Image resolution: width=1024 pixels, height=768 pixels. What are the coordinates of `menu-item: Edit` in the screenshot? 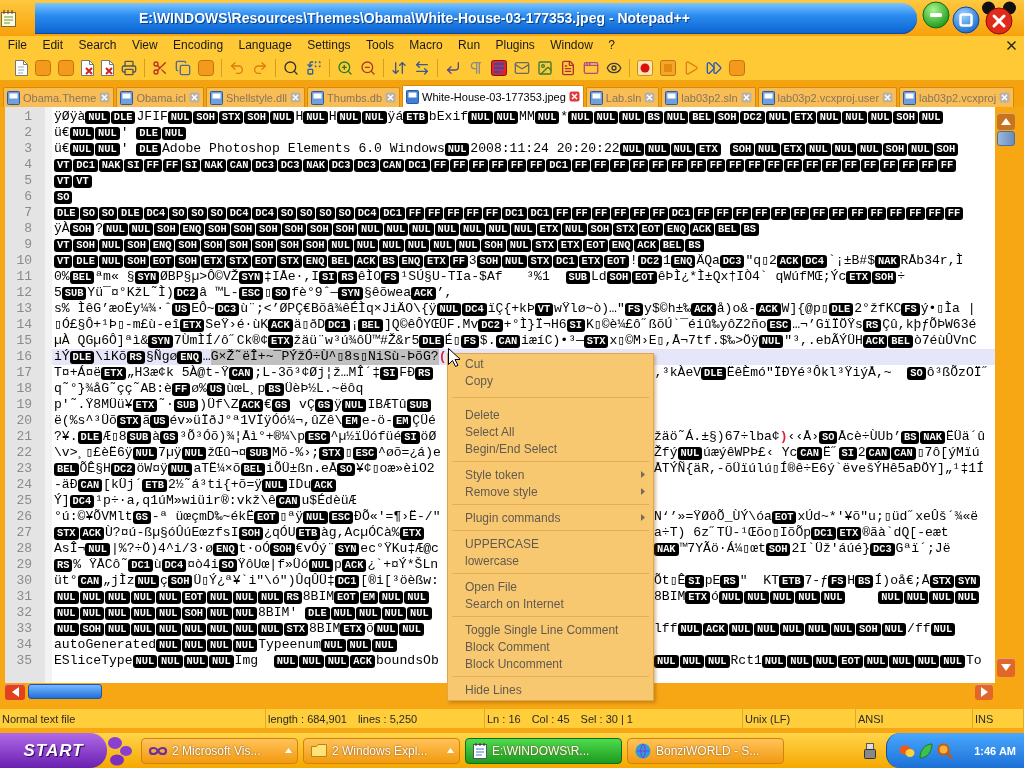 It's located at (52, 45).